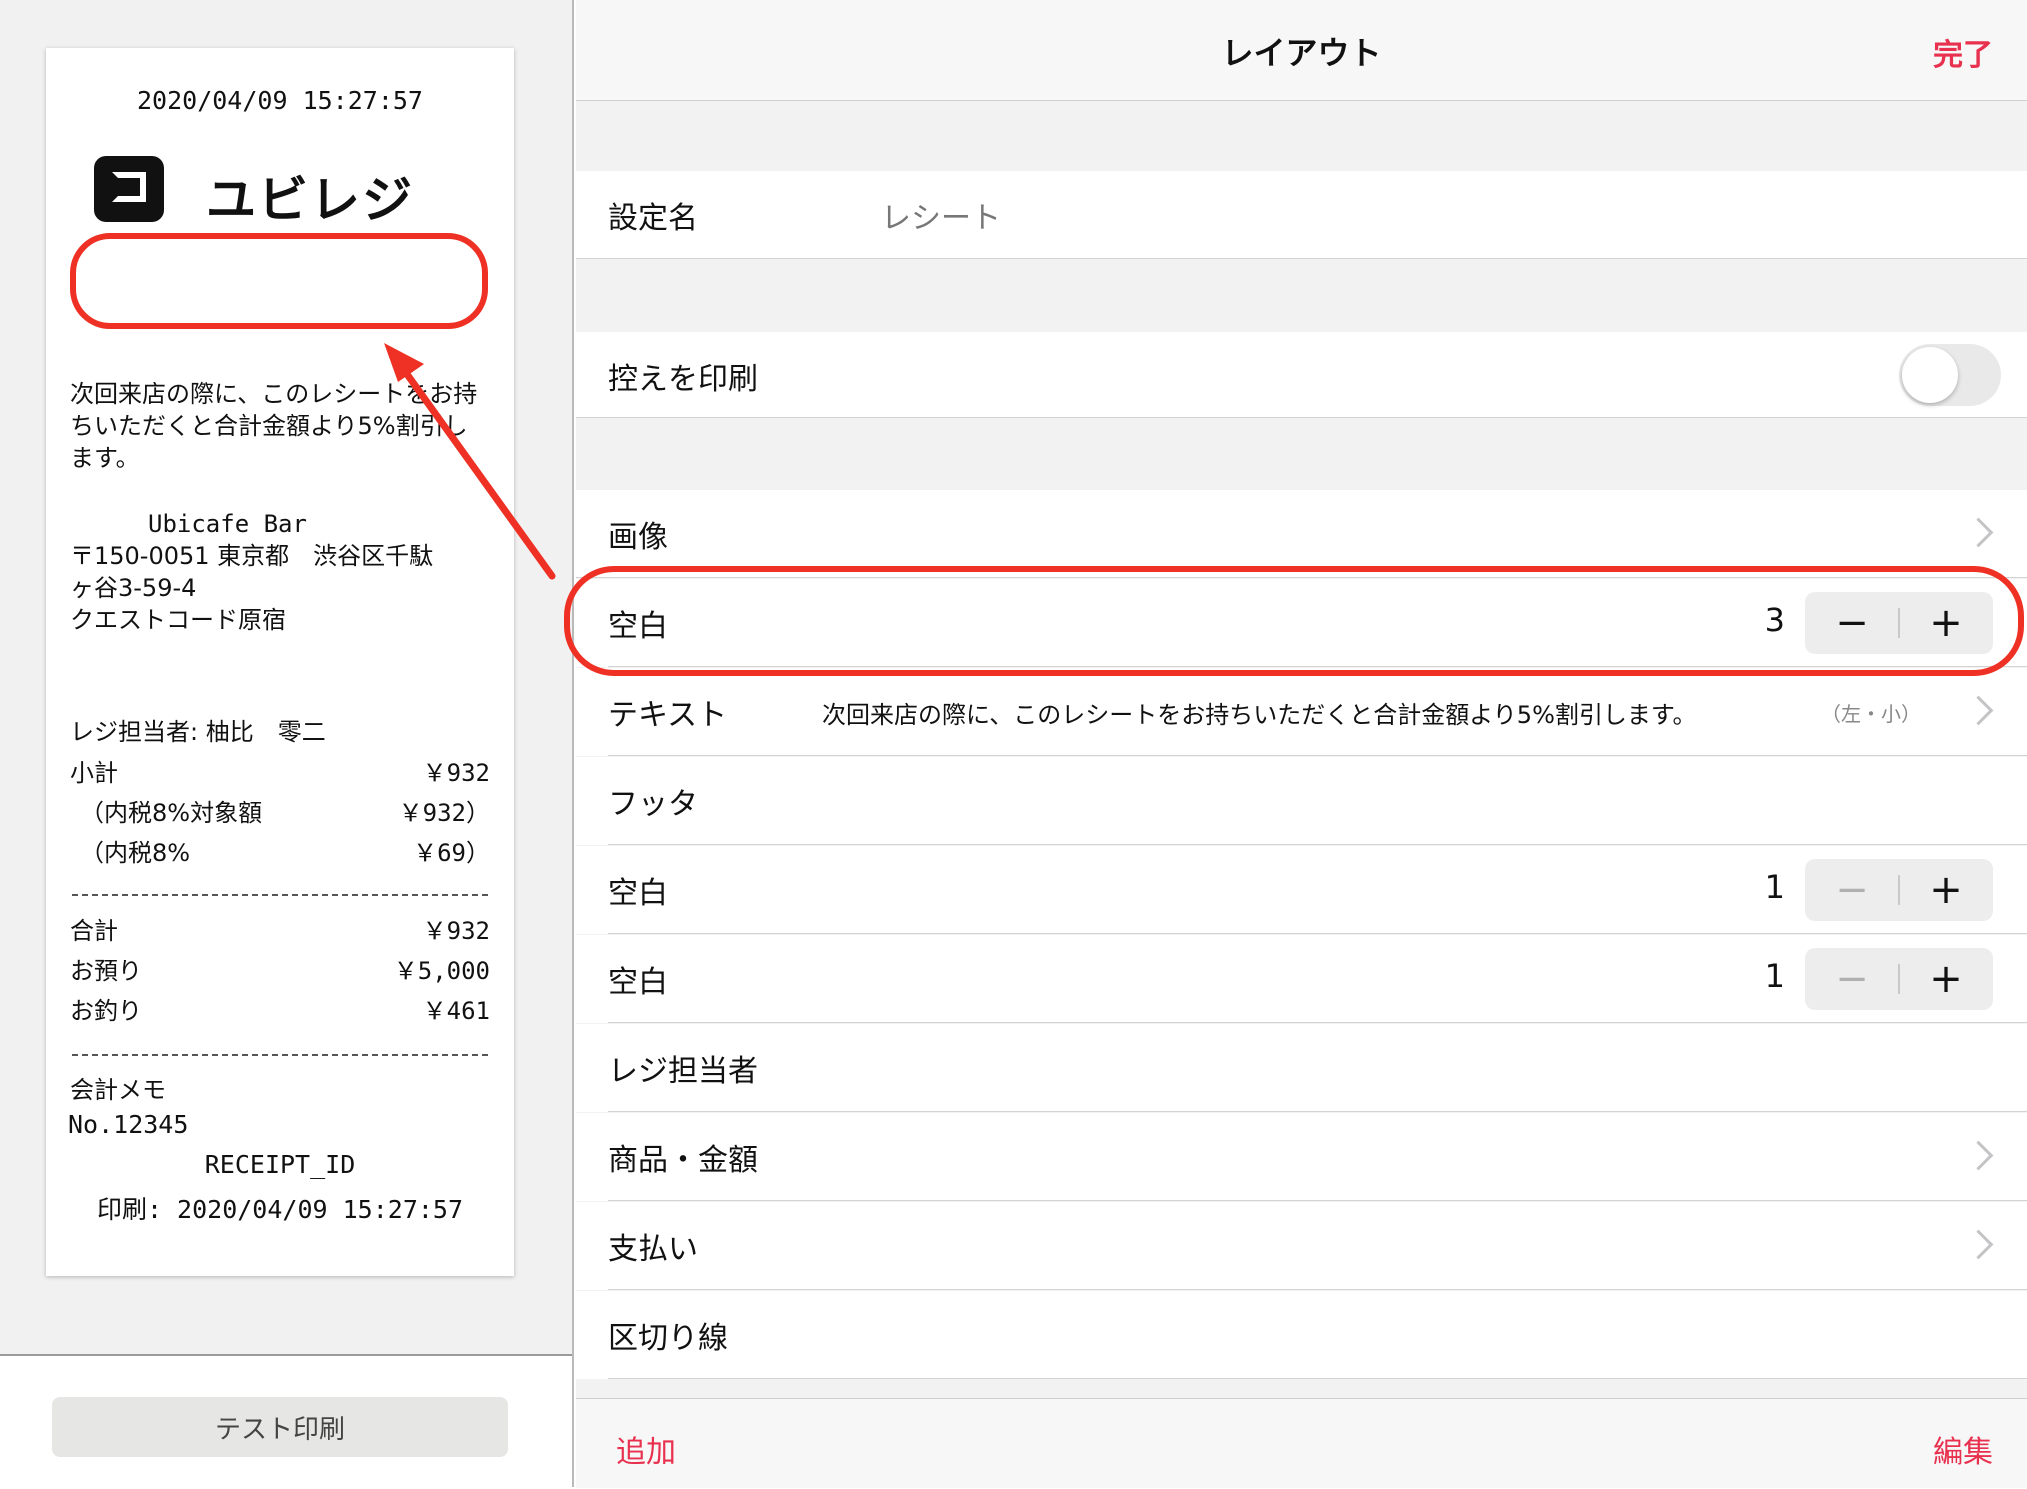  I want to click on receipt-memo-label: 会計メモ, so click(118, 1090).